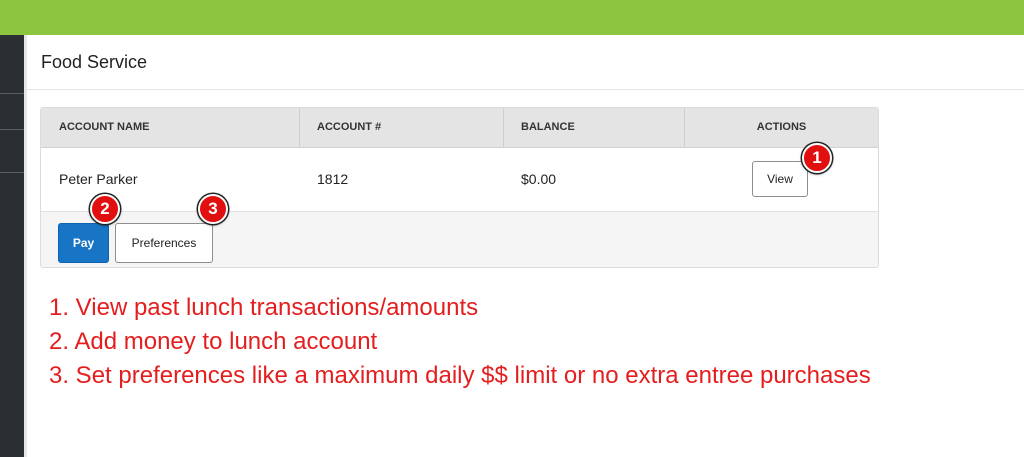  I want to click on note-line: 1. View past lunch transactions/amounts, so click(264, 307).